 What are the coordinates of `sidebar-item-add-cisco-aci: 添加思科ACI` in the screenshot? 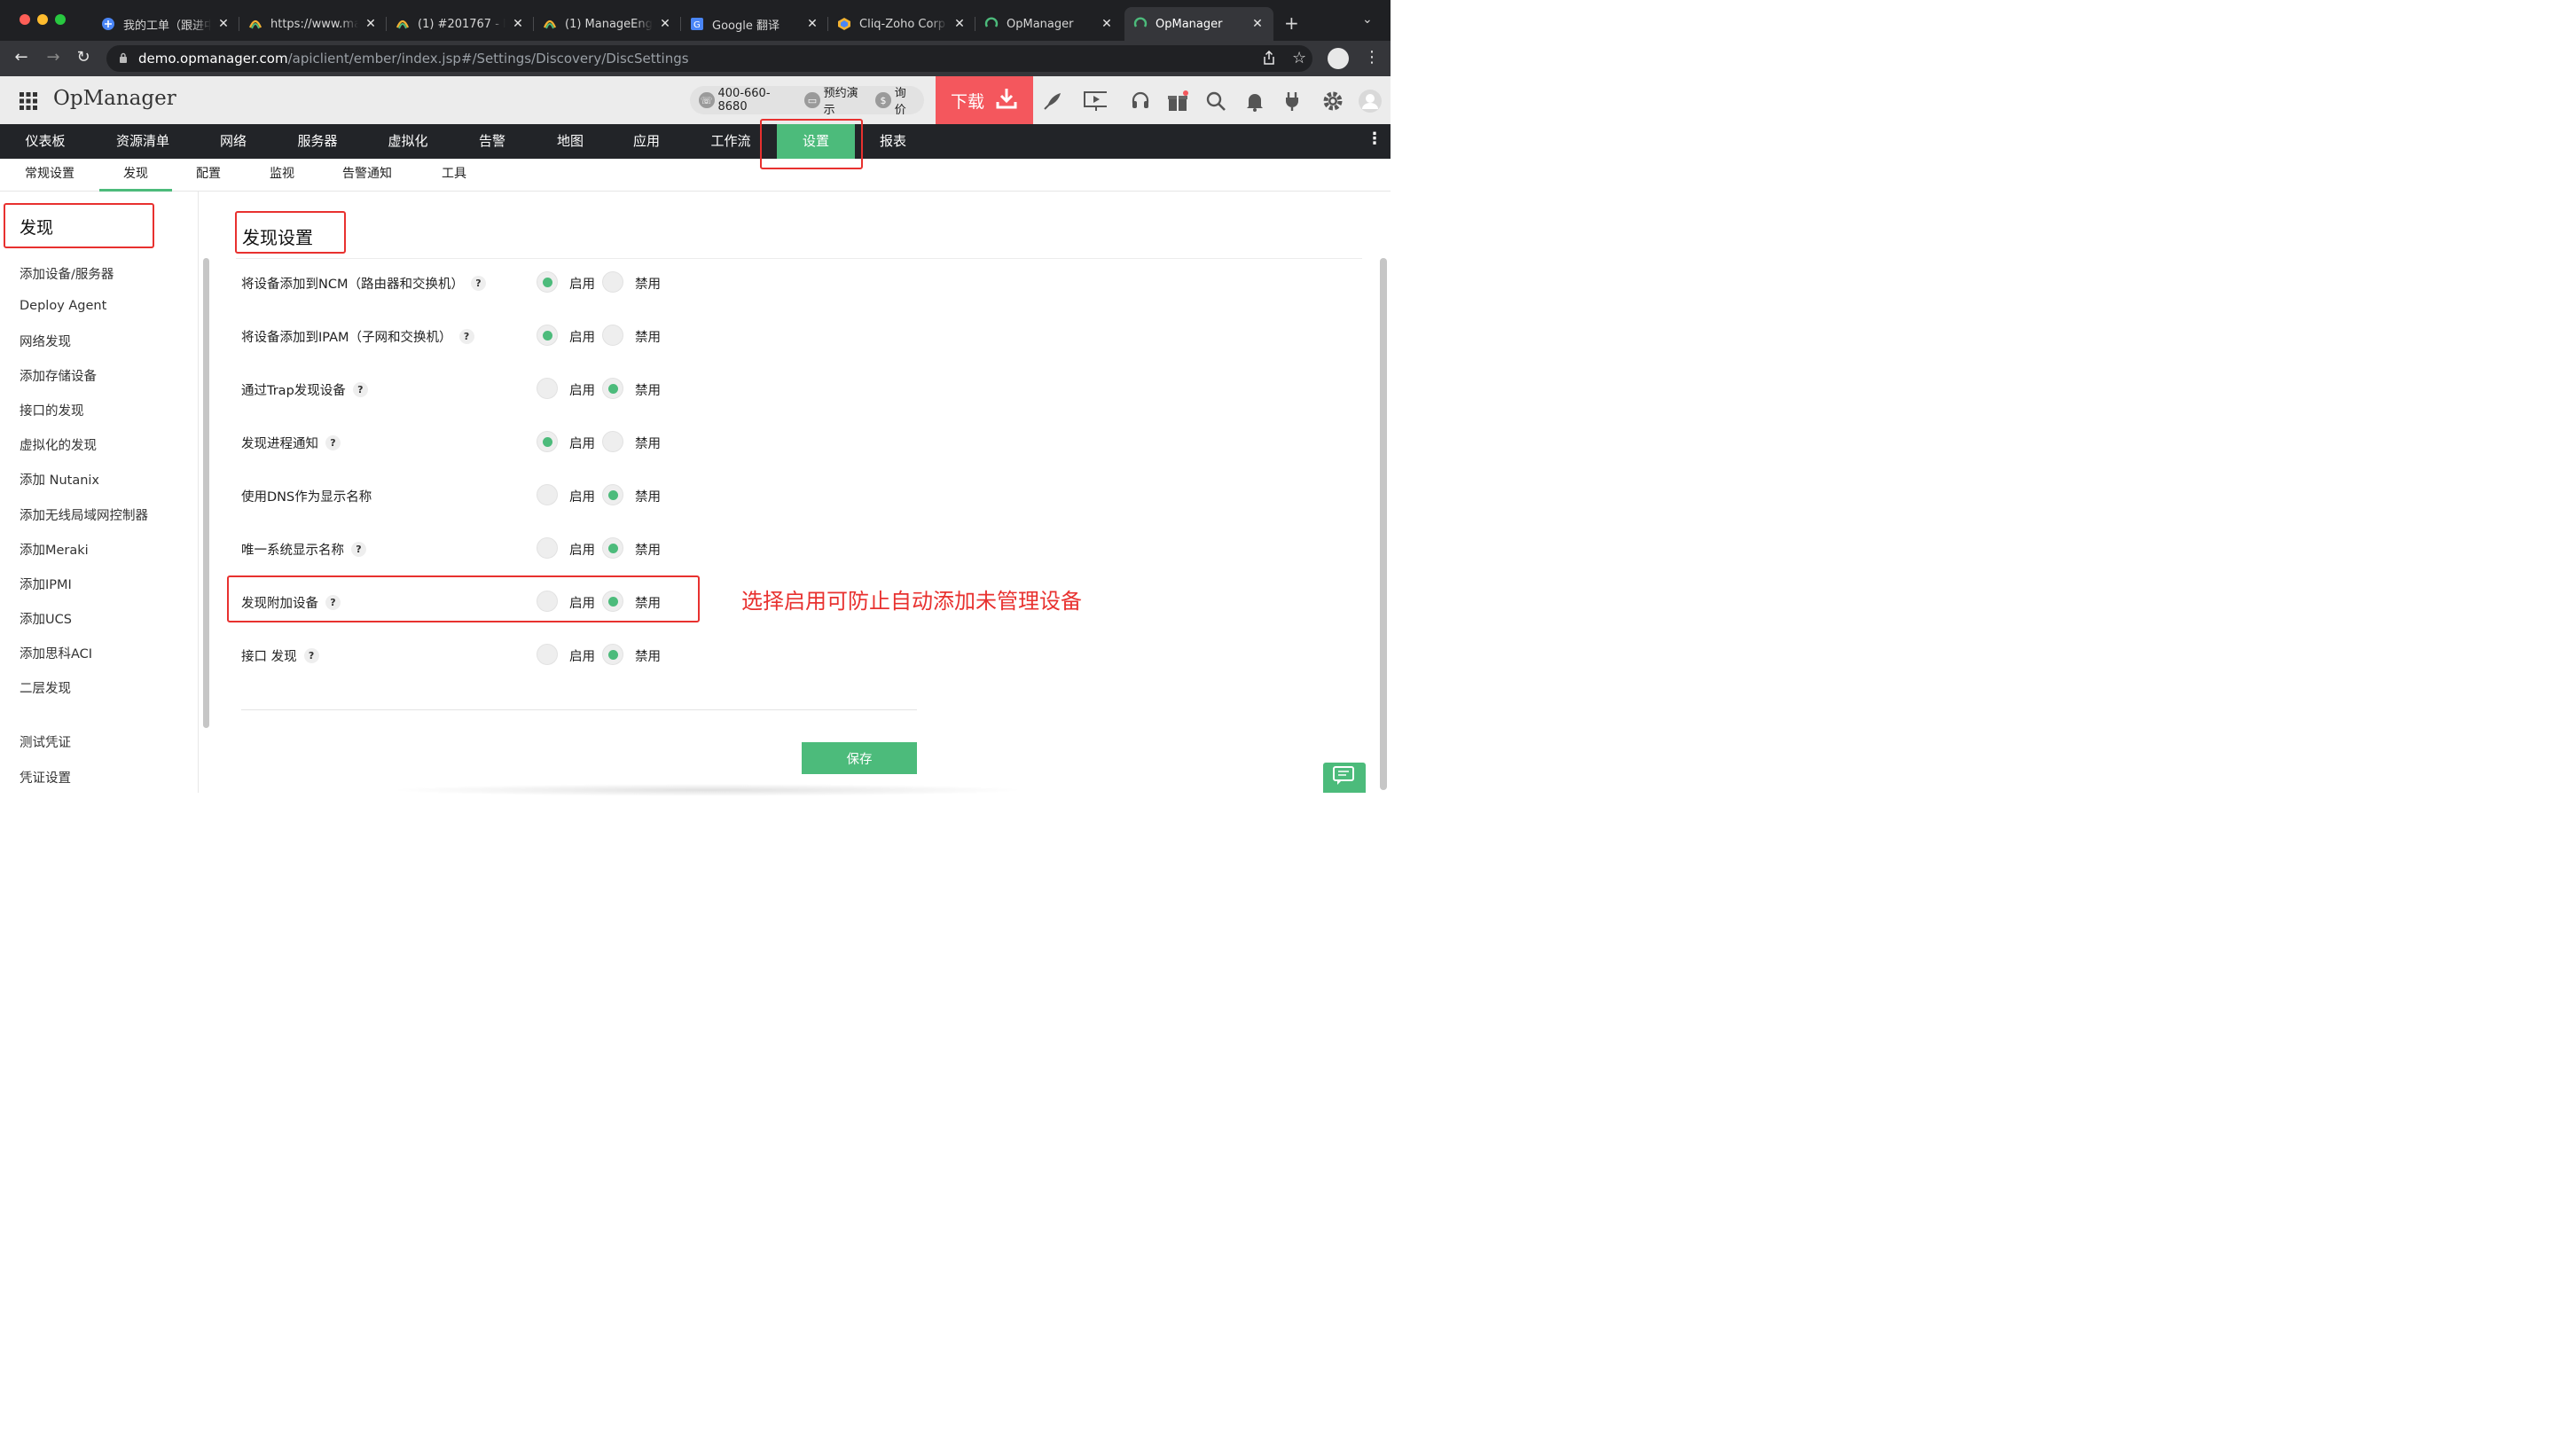 It's located at (56, 653).